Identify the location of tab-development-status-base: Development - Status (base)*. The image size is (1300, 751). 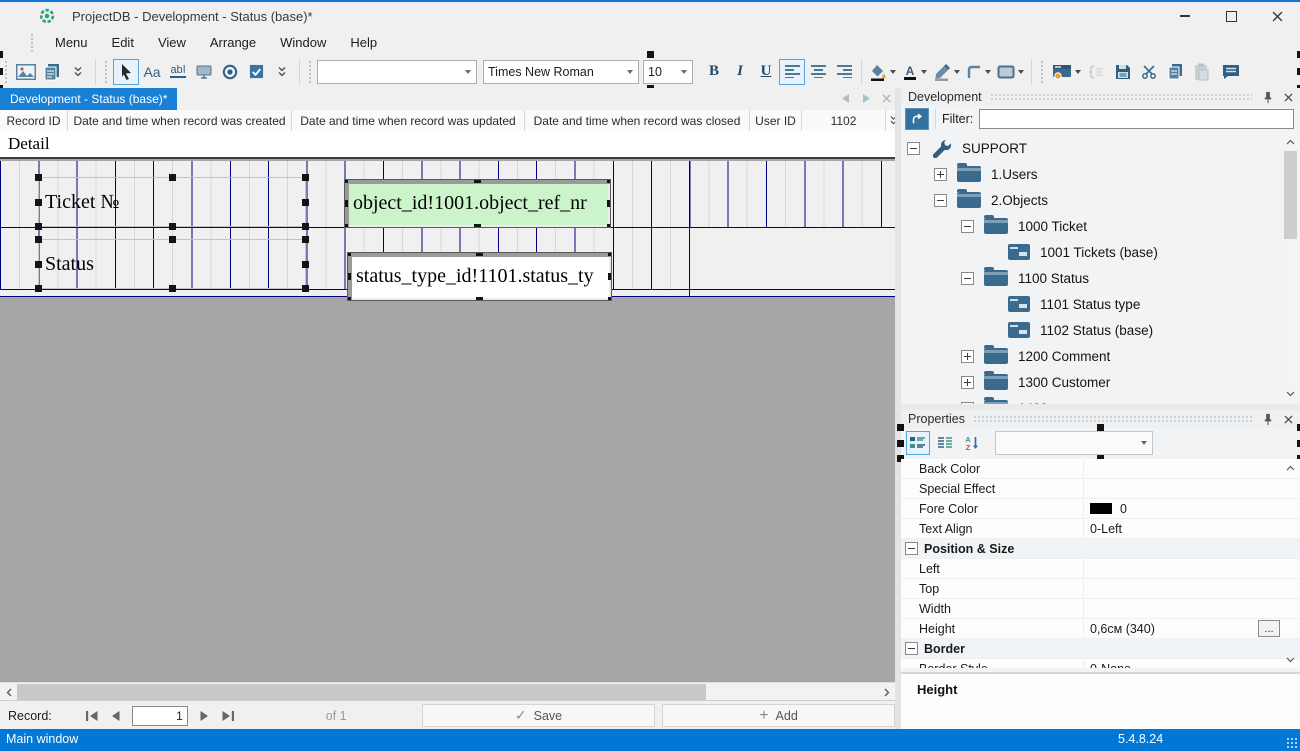
(89, 99).